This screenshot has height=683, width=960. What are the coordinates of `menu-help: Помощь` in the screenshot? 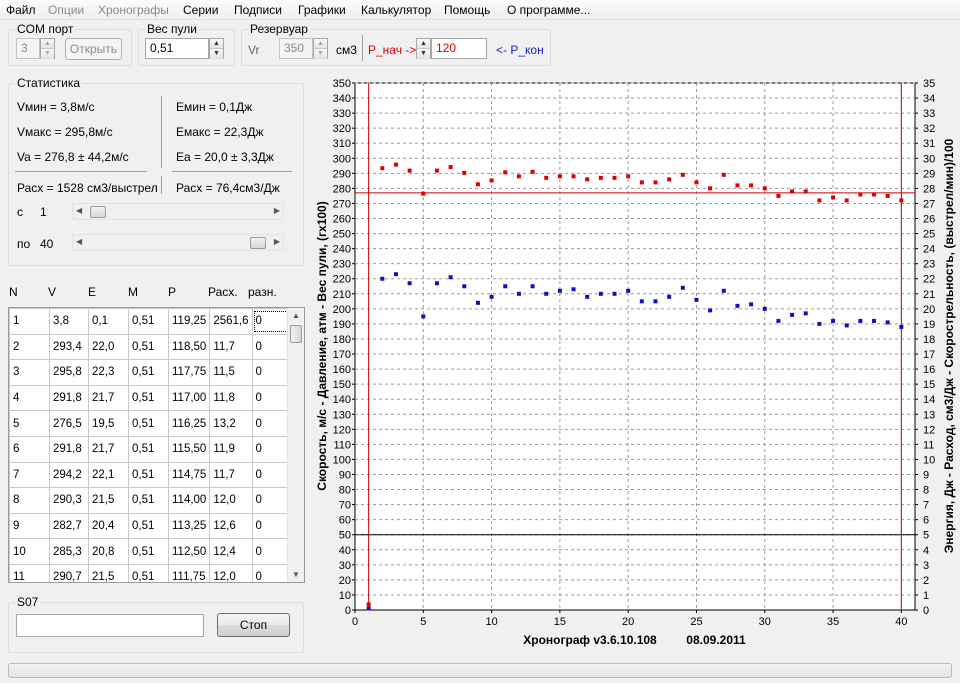 It's located at (467, 10).